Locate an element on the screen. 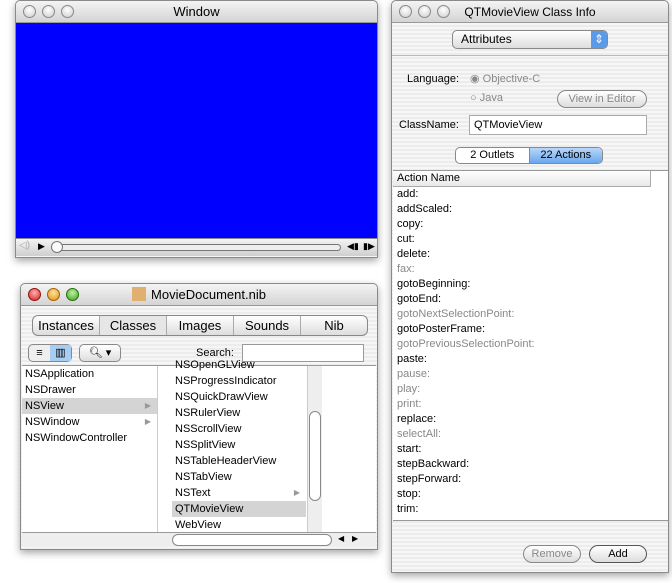 This screenshot has width=672, height=583. item-label: NSWindow is located at coordinates (52, 422).